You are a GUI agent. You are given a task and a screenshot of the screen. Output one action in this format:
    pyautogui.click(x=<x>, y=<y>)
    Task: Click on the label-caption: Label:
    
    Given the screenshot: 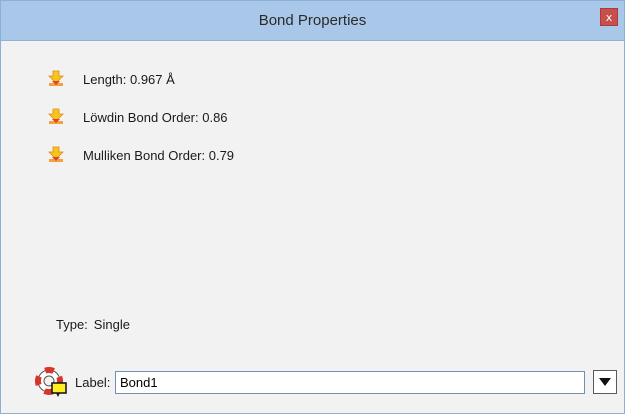 What is the action you would take?
    pyautogui.click(x=93, y=382)
    